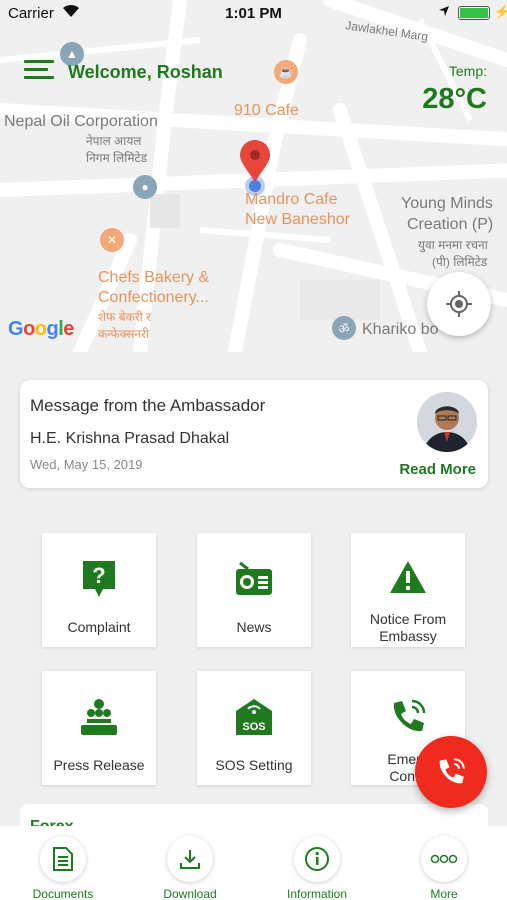 This screenshot has height=900, width=507. What do you see at coordinates (400, 329) in the screenshot?
I see `map-label-khariko: Khariko bo` at bounding box center [400, 329].